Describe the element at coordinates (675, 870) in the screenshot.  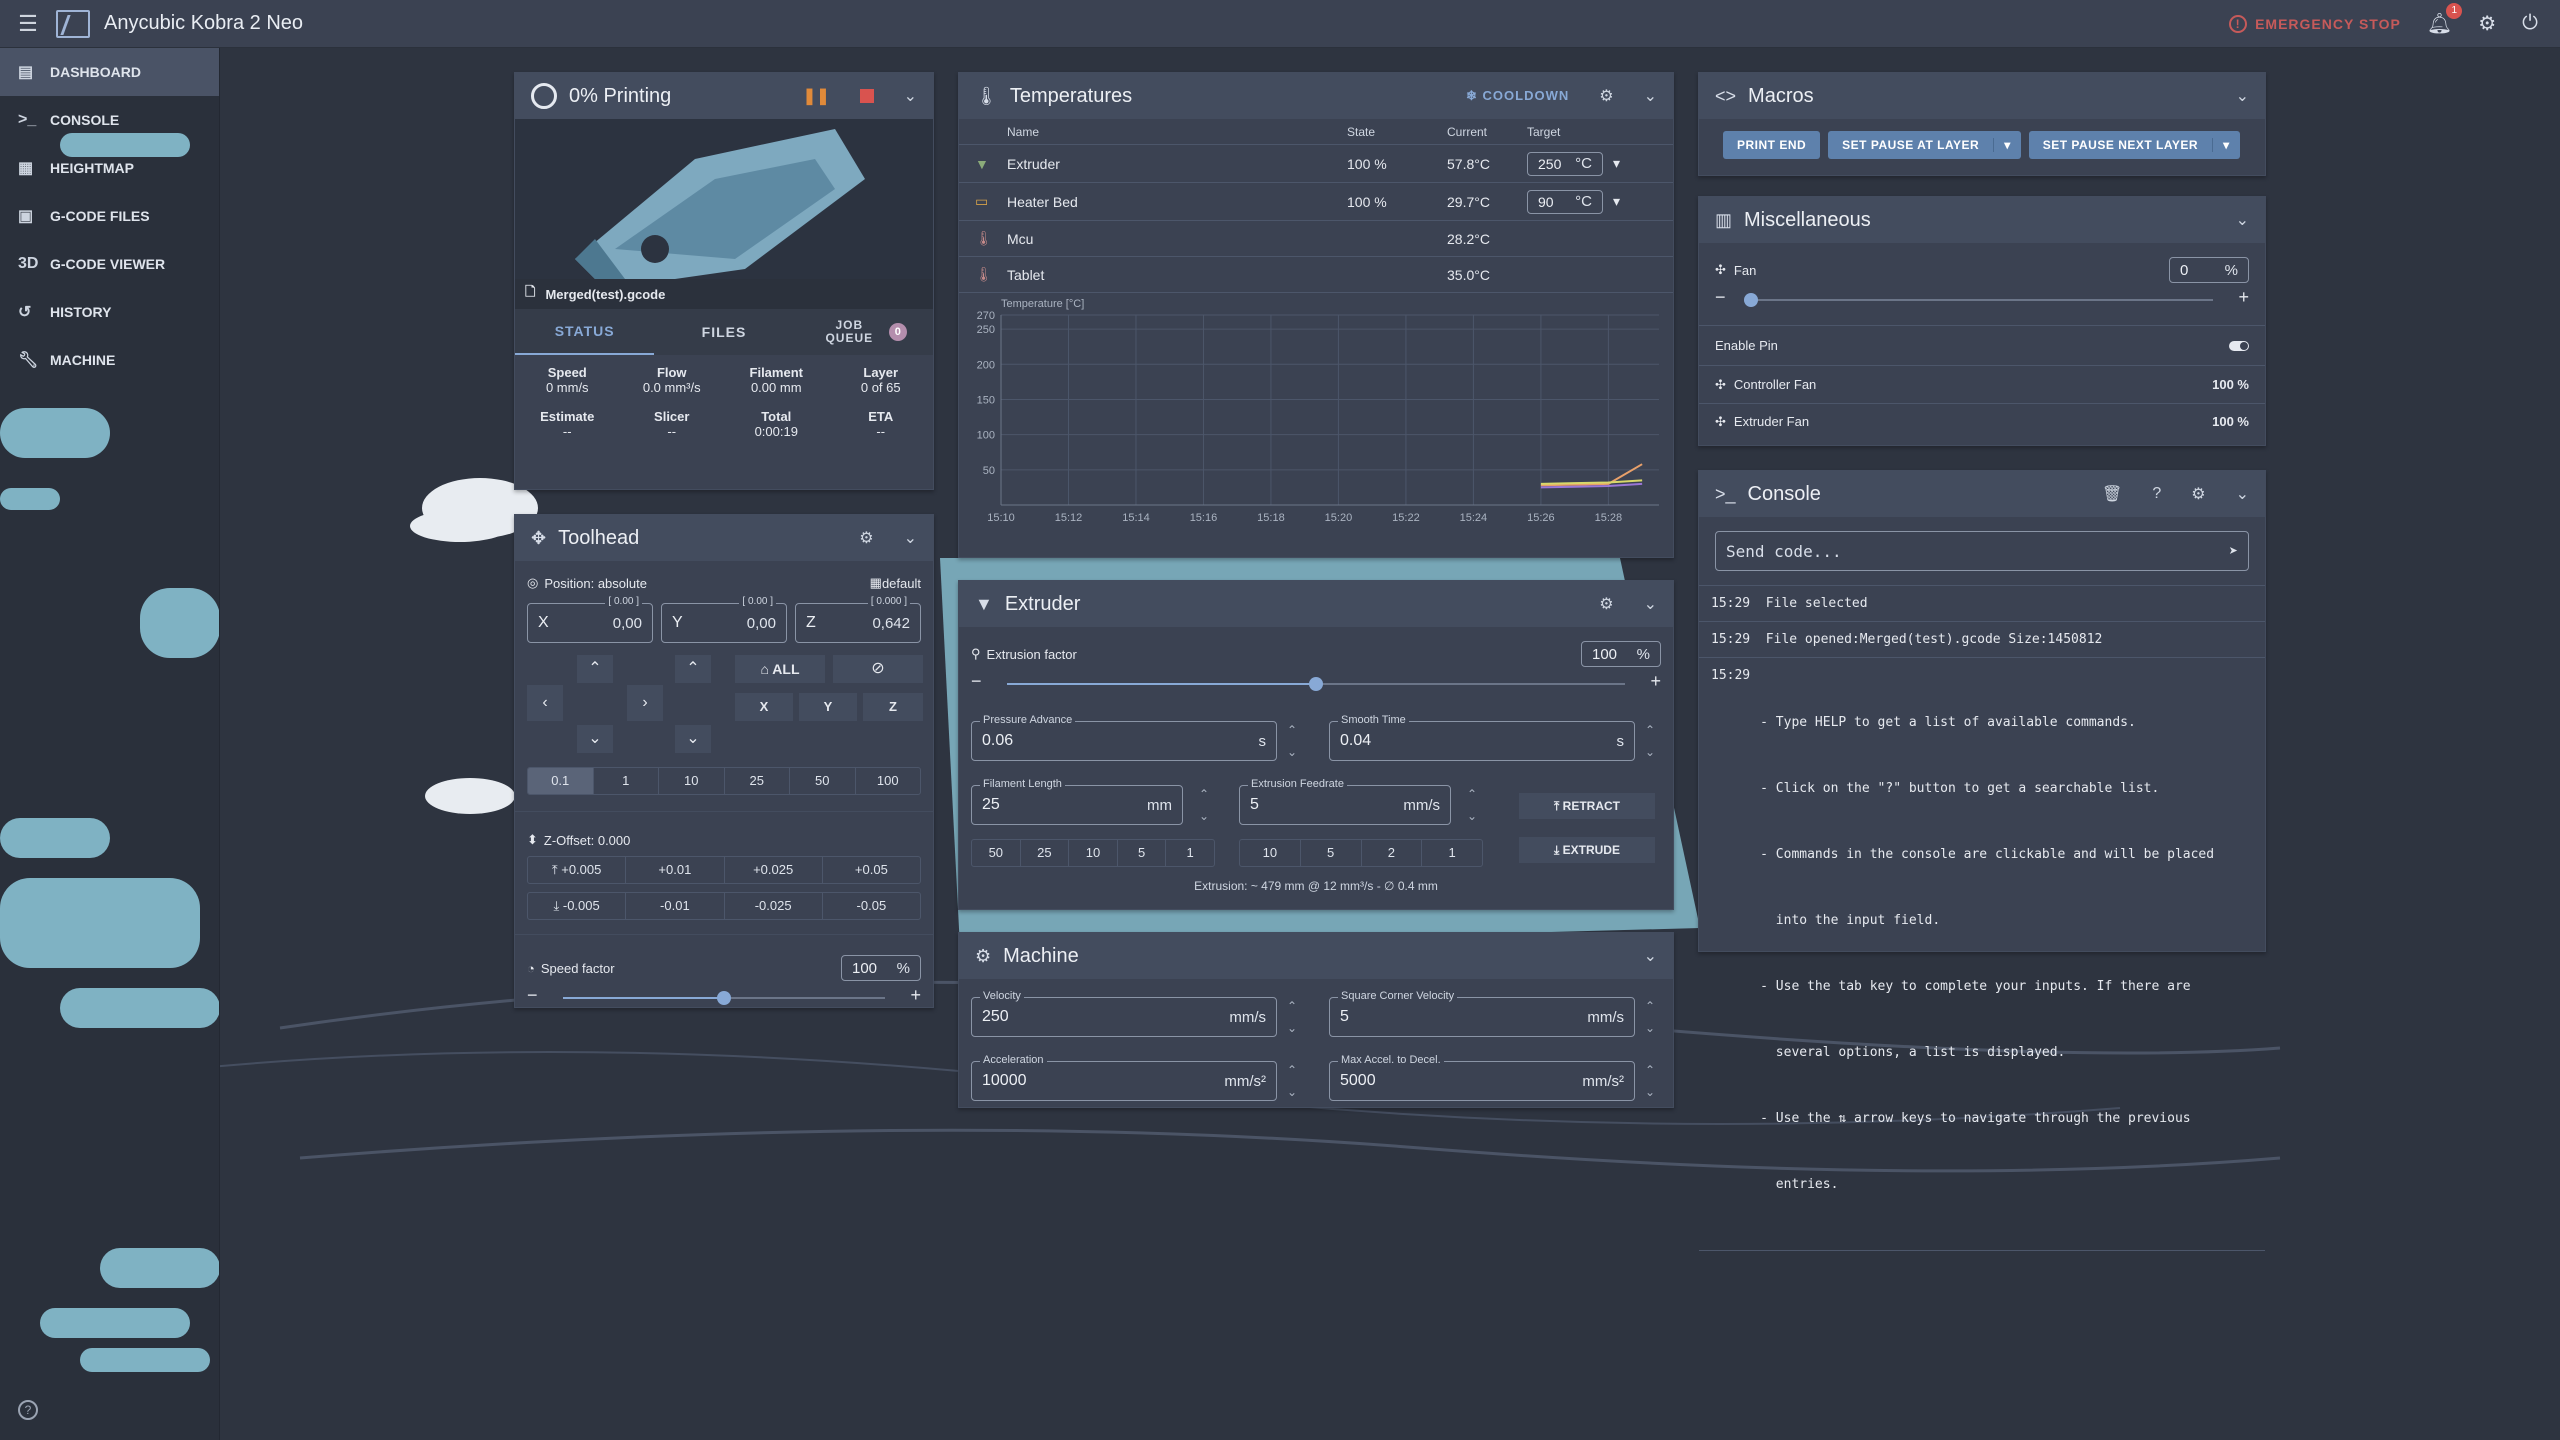
I see `zoffset-up-button: +0.01` at that location.